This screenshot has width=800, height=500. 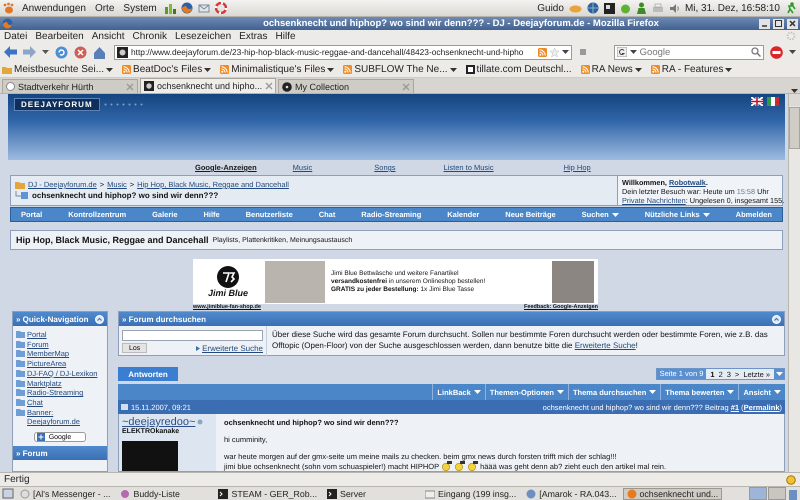 I want to click on maximize-button, so click(x=778, y=23).